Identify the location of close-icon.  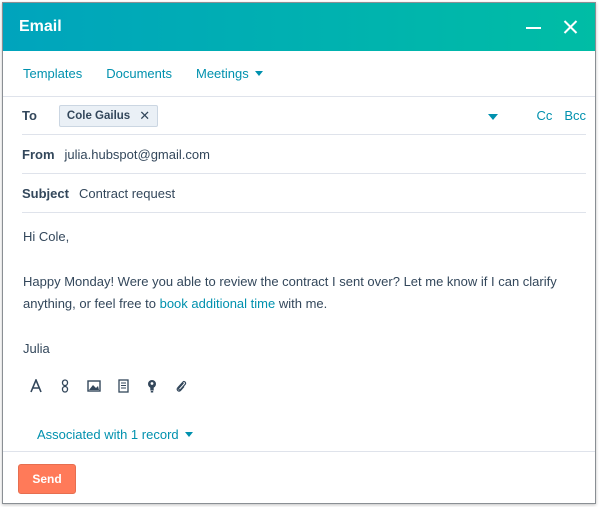
(570, 27).